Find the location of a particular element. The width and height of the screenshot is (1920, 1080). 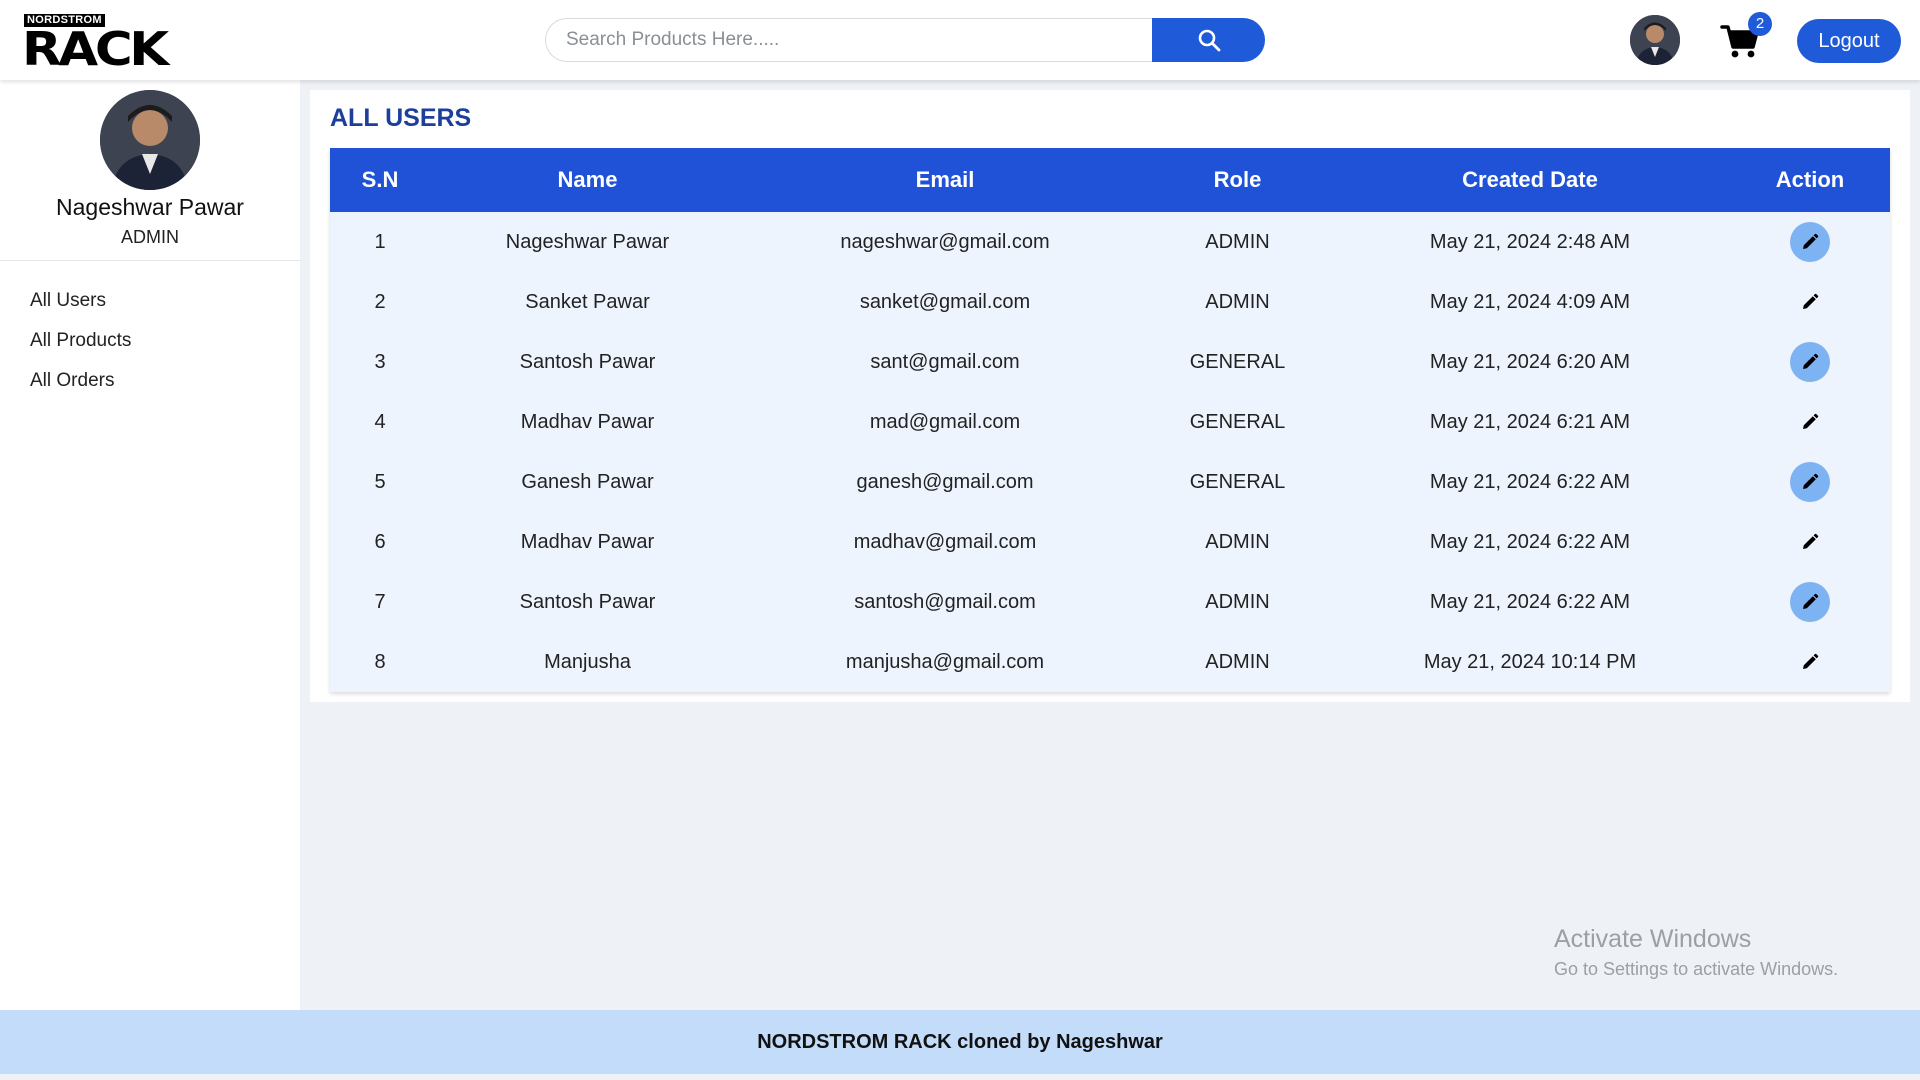

cell-sn: 7 is located at coordinates (380, 601).